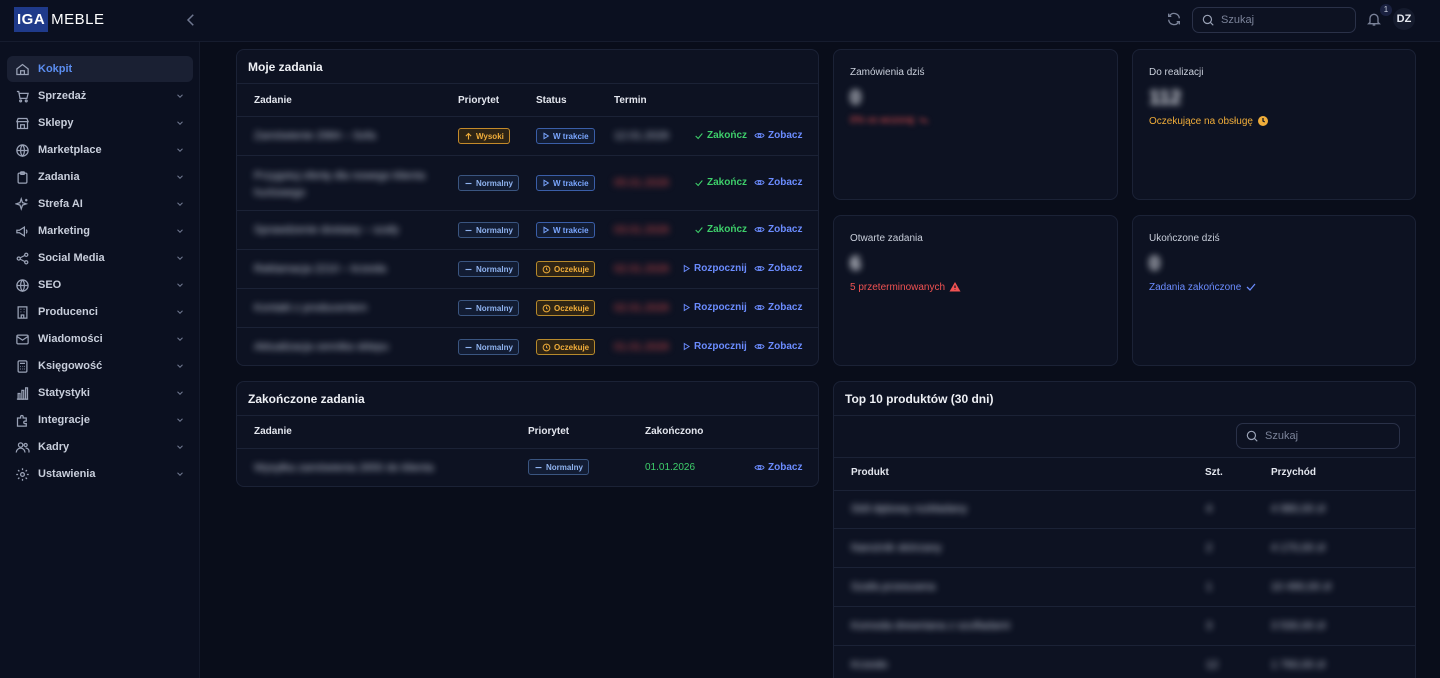  What do you see at coordinates (699, 182) in the screenshot?
I see `check-icon` at bounding box center [699, 182].